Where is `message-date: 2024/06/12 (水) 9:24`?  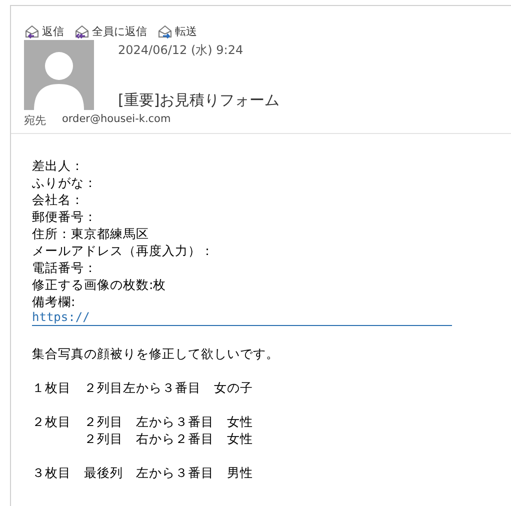
message-date: 2024/06/12 (水) 9:24 is located at coordinates (181, 50).